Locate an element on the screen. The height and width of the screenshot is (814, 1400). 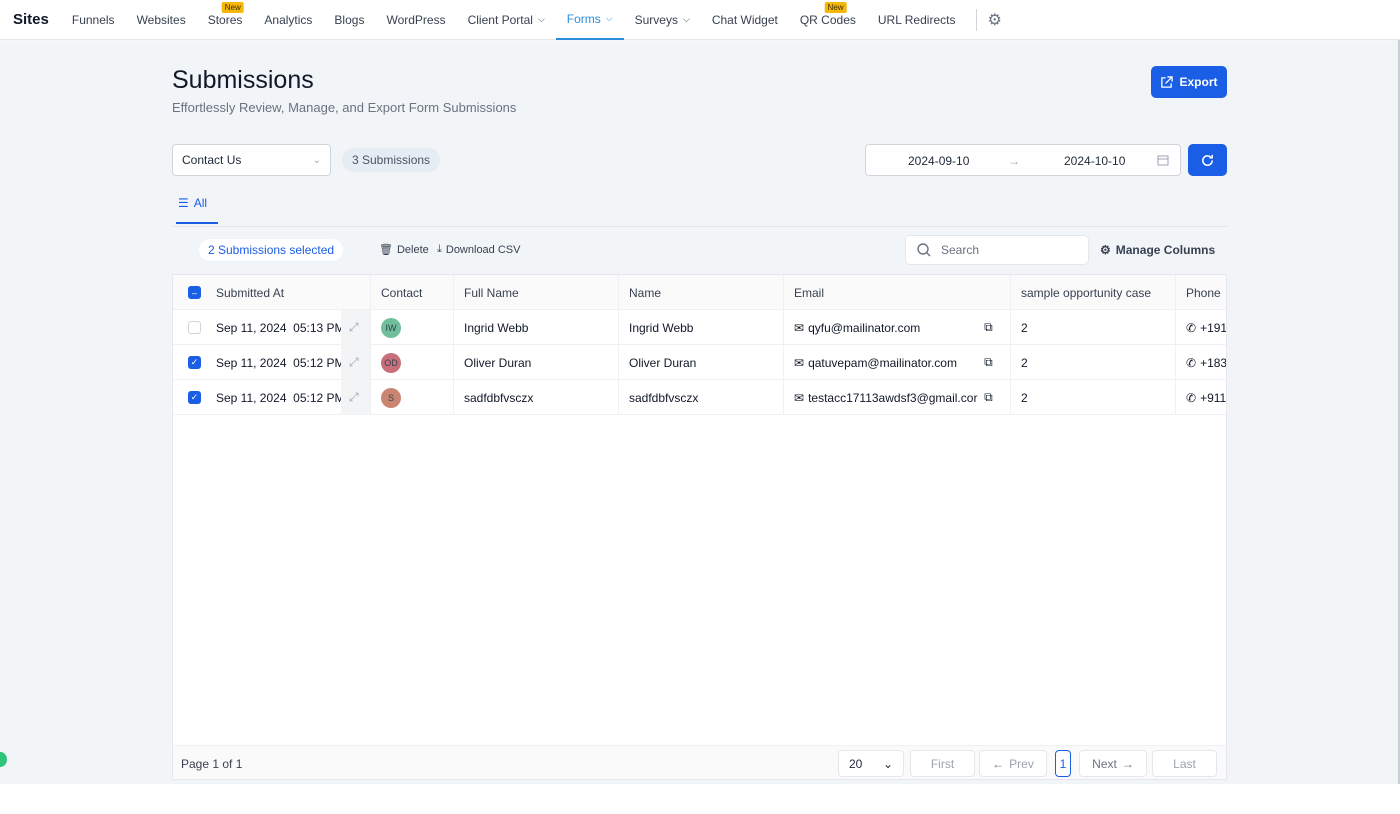
delete-button: 🗑 Delete is located at coordinates (404, 250).